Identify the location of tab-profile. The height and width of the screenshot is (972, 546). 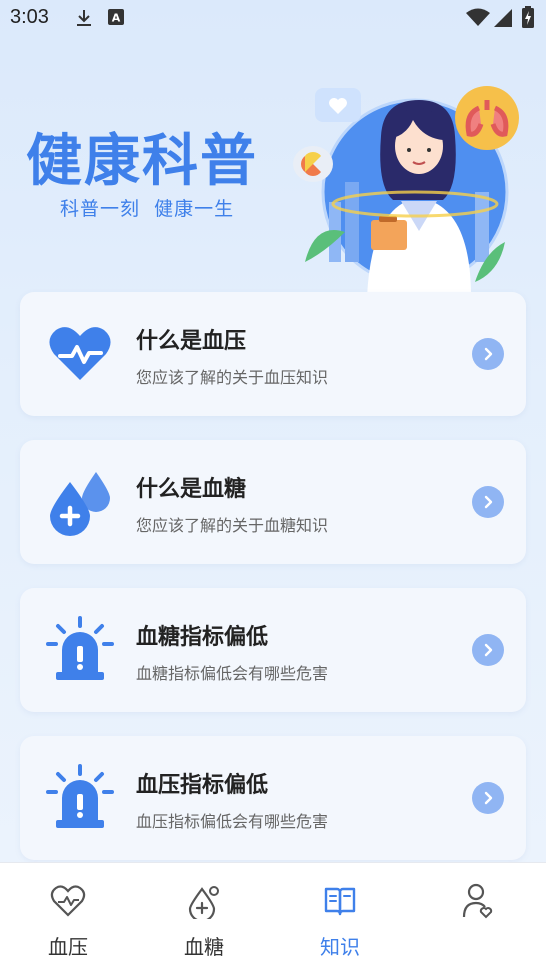
(478, 917).